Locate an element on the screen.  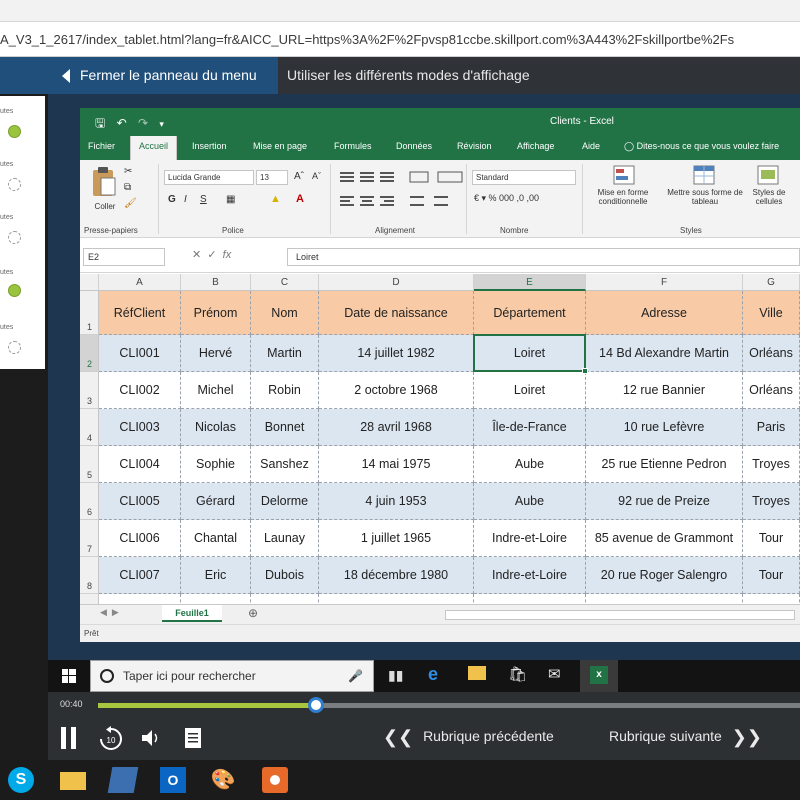
mail-icon: ✉ is located at coordinates (554, 674).